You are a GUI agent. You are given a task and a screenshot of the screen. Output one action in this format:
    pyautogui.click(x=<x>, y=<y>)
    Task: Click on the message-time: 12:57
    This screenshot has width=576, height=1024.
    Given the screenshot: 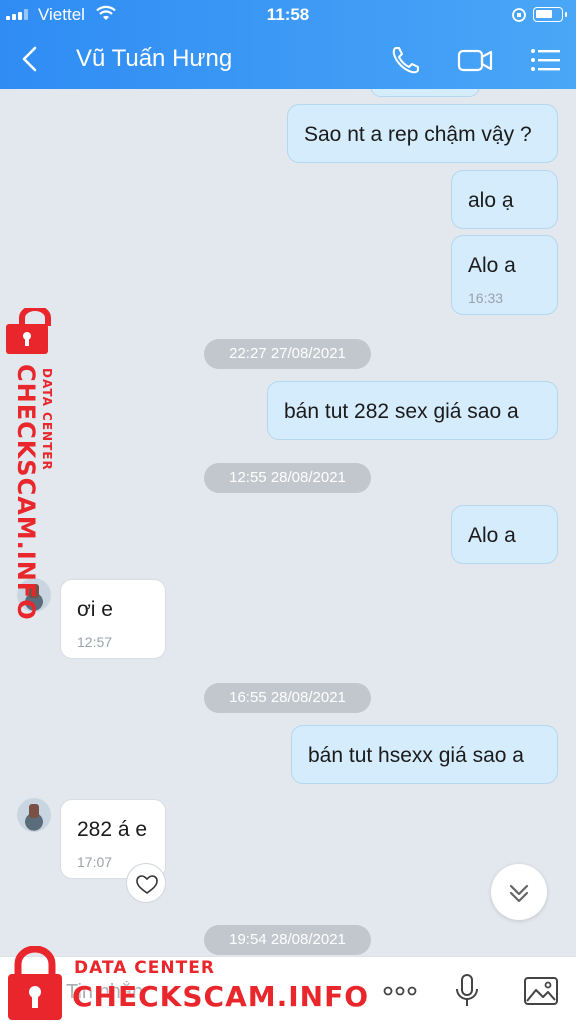 What is the action you would take?
    pyautogui.click(x=95, y=642)
    